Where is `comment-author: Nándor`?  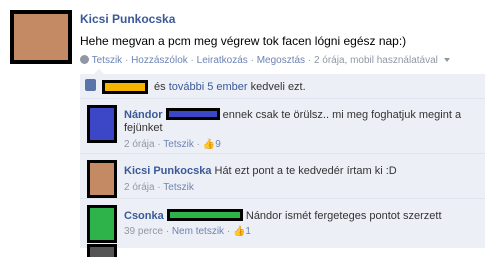
comment-author: Nándor is located at coordinates (143, 115).